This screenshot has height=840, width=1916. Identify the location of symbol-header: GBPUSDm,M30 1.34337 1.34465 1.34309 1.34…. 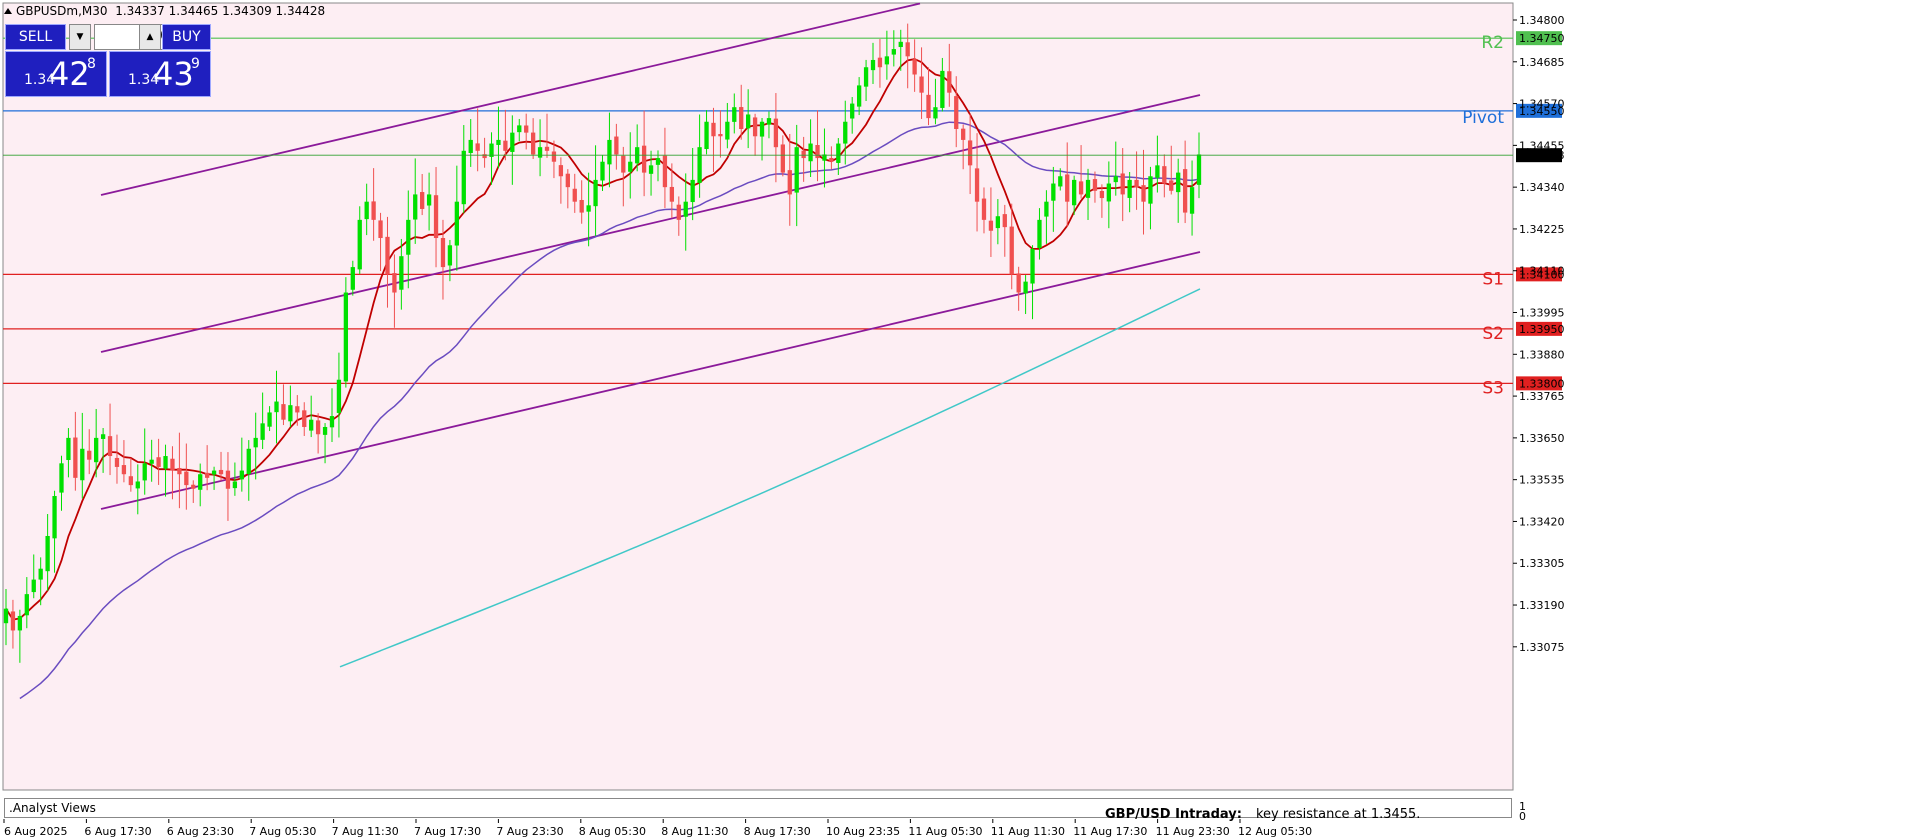
(164, 11).